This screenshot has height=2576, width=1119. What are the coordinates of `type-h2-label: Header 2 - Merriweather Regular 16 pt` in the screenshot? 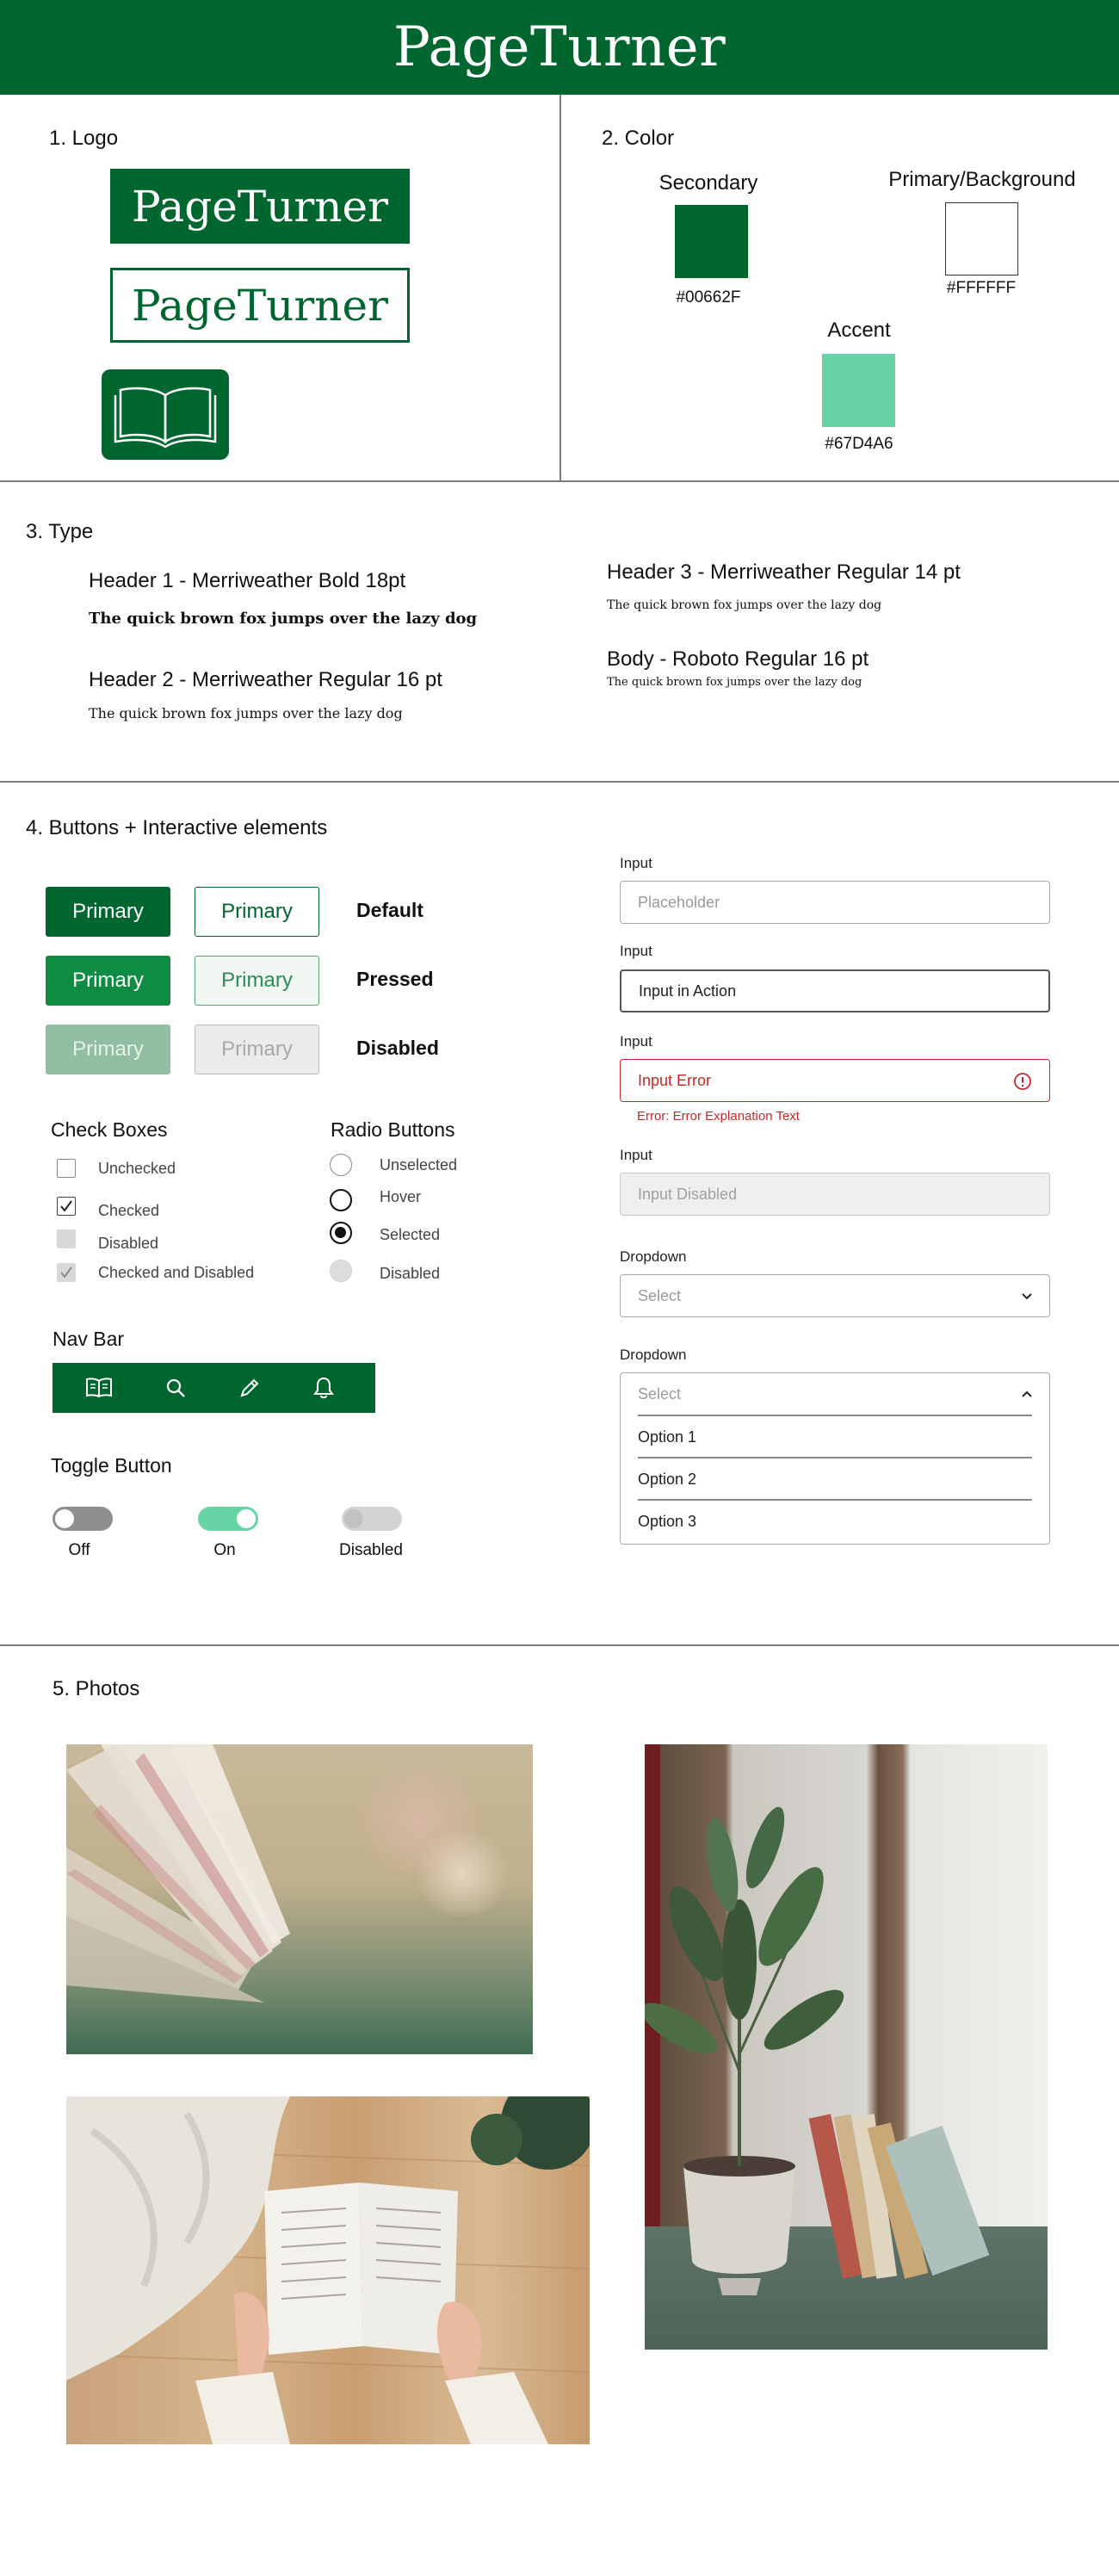 It's located at (265, 679).